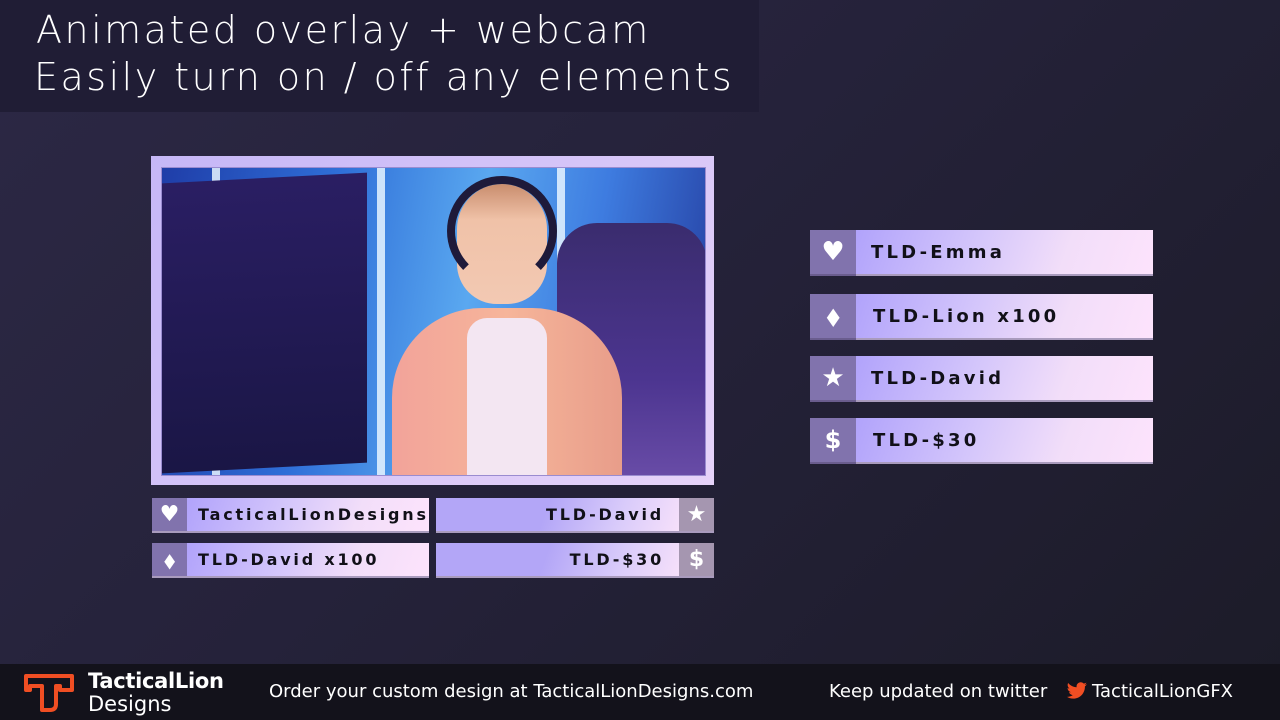 The width and height of the screenshot is (1280, 720). What do you see at coordinates (130, 704) in the screenshot?
I see `brand-subtitle: Designs` at bounding box center [130, 704].